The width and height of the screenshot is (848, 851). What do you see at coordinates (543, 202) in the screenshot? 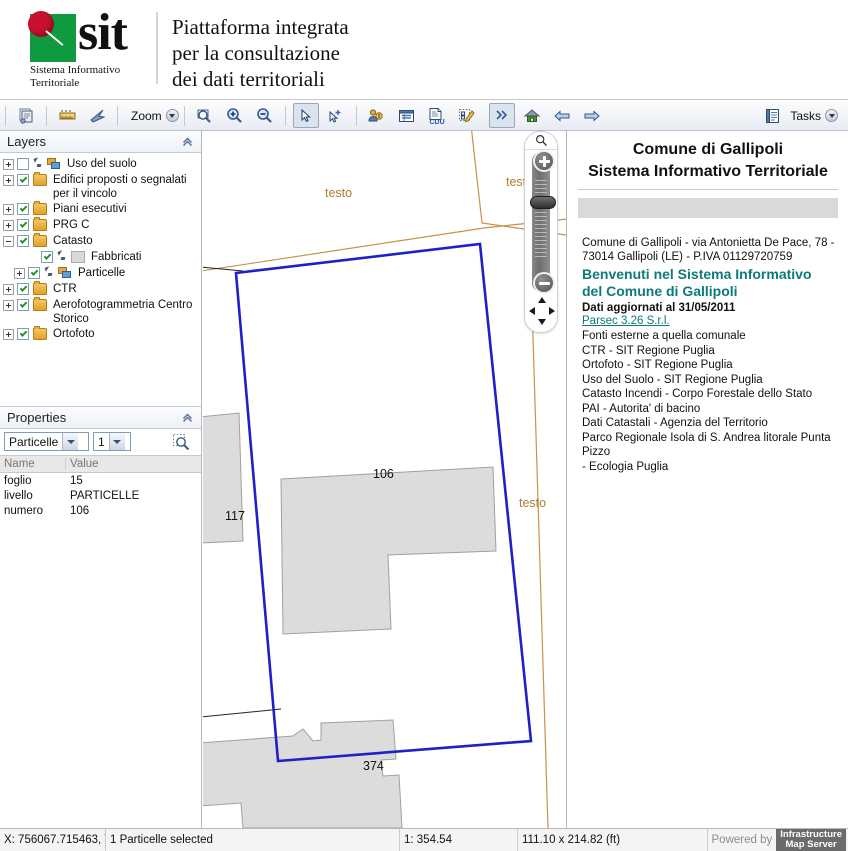
I see `map-zoom-slider-thumb` at bounding box center [543, 202].